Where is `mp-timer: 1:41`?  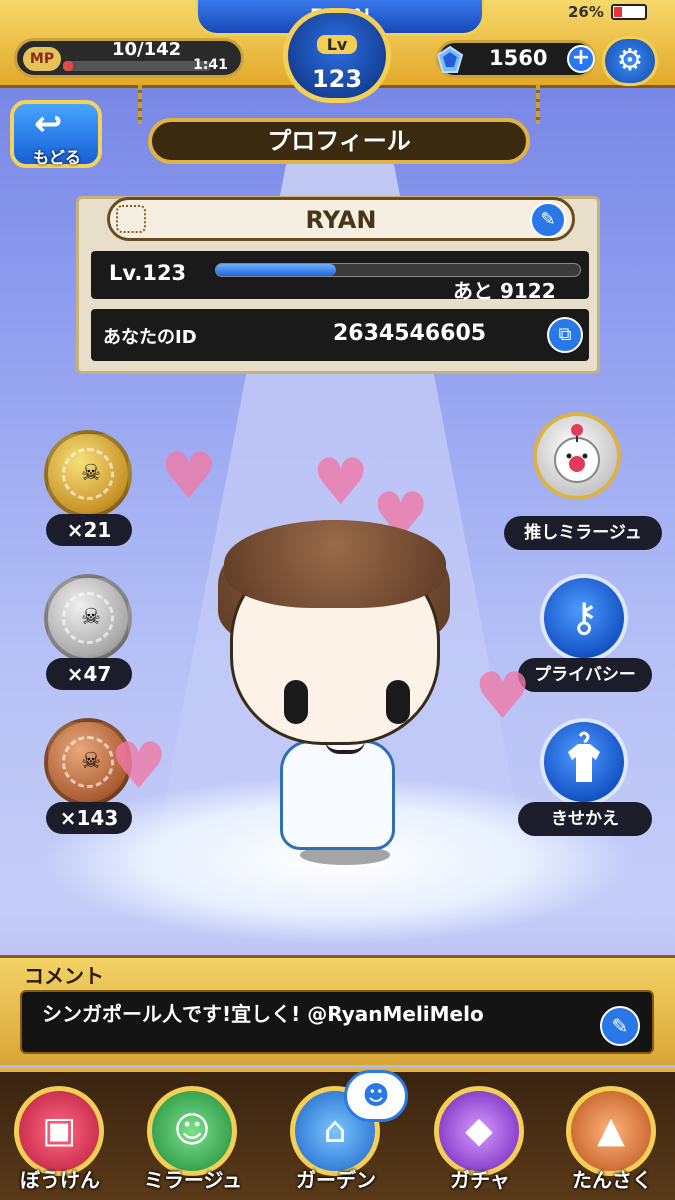 mp-timer: 1:41 is located at coordinates (210, 65).